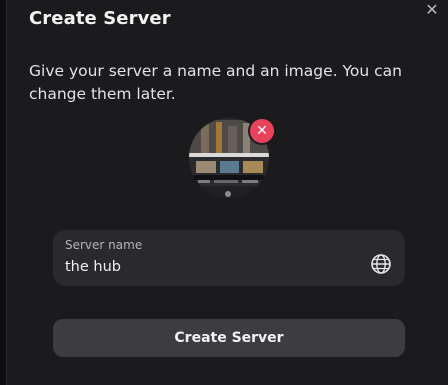 The width and height of the screenshot is (448, 385). What do you see at coordinates (231, 158) in the screenshot?
I see `server-image-picker: ✕` at bounding box center [231, 158].